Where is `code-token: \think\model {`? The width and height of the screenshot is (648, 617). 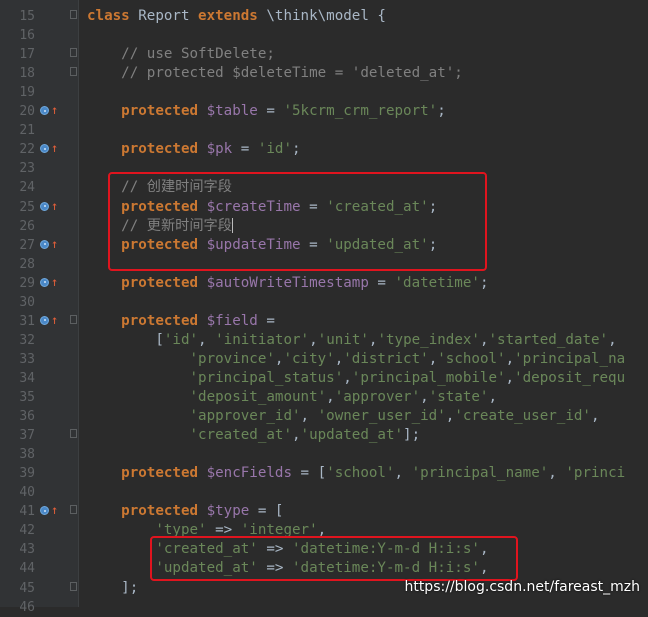 code-token: \think\model { is located at coordinates (326, 16).